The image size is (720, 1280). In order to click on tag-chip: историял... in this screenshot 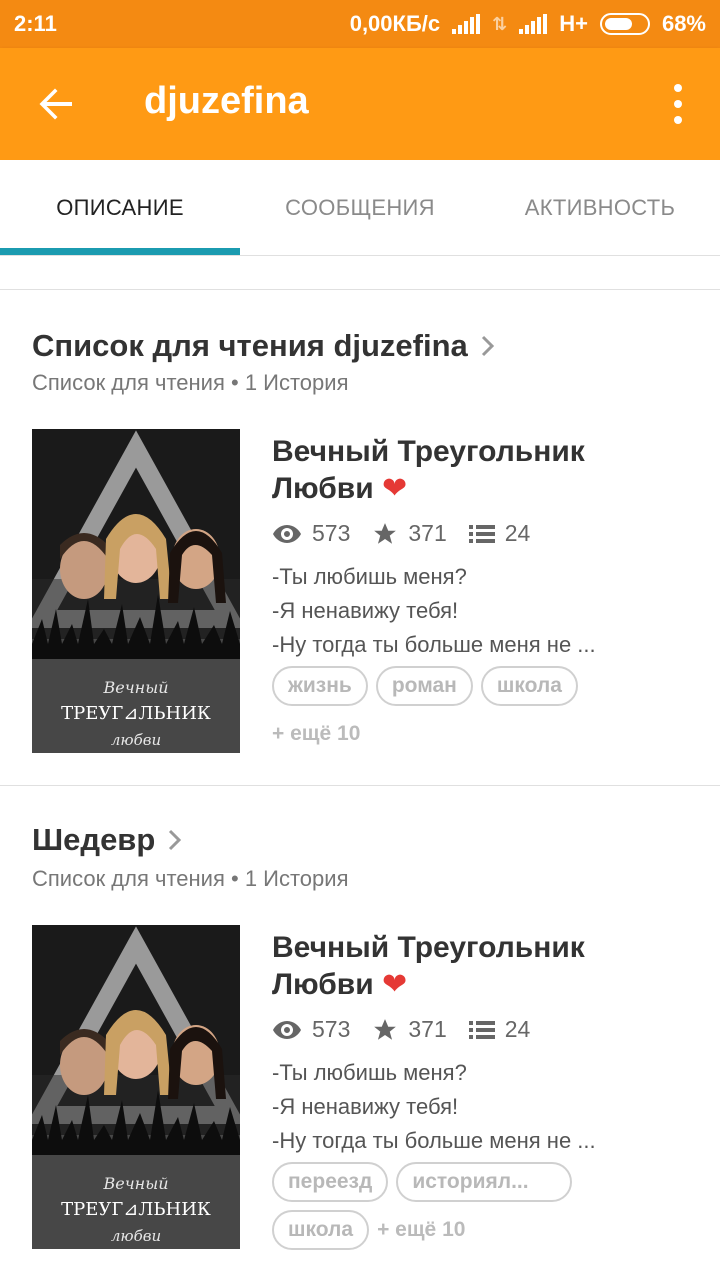, I will do `click(484, 1182)`.